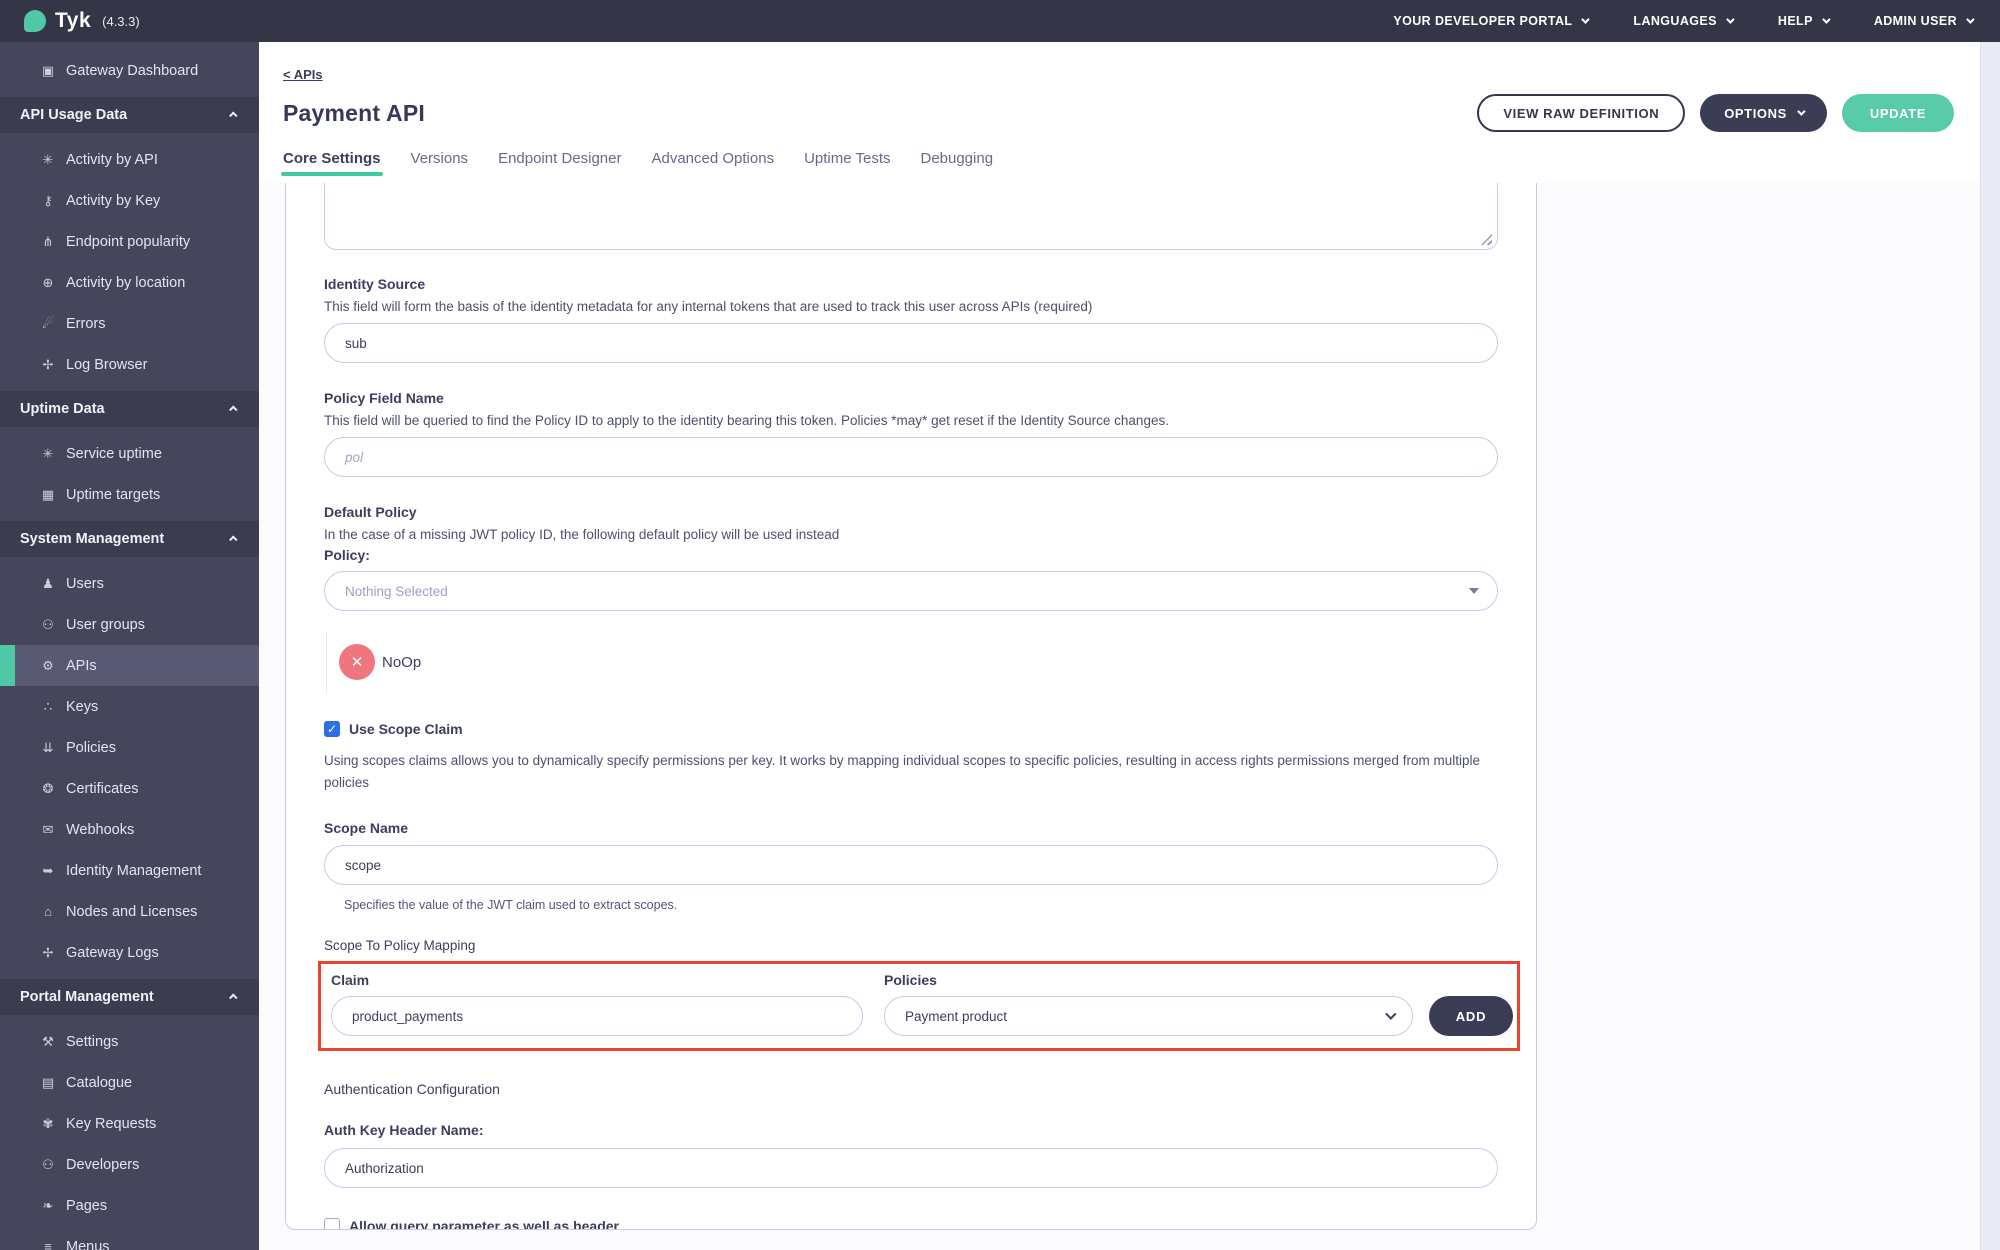  What do you see at coordinates (62, 409) in the screenshot?
I see `sidebar-section-label: Uptime Data` at bounding box center [62, 409].